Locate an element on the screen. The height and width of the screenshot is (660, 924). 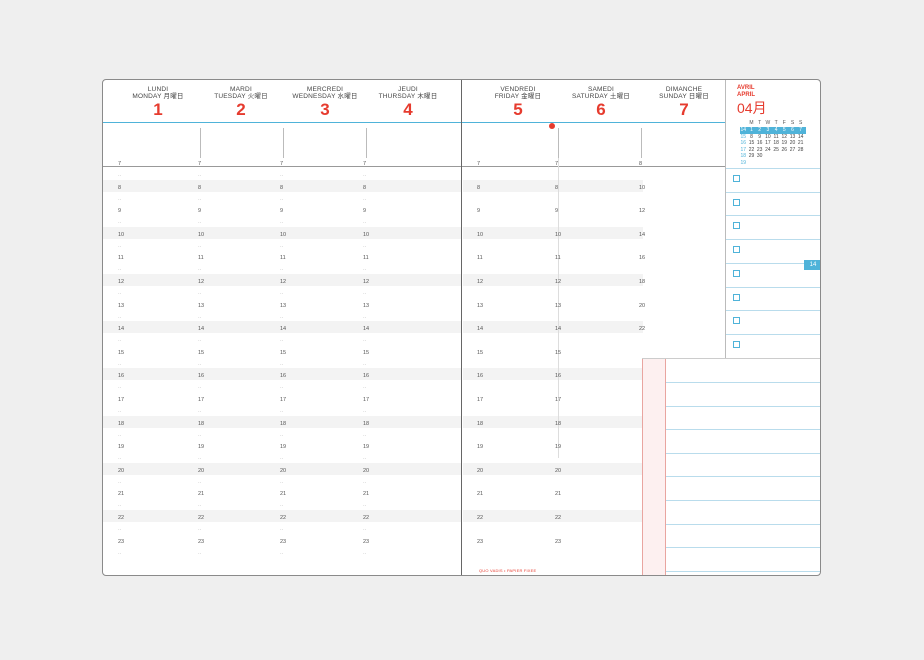
mini-cal-day: 27 is located at coordinates (792, 150).